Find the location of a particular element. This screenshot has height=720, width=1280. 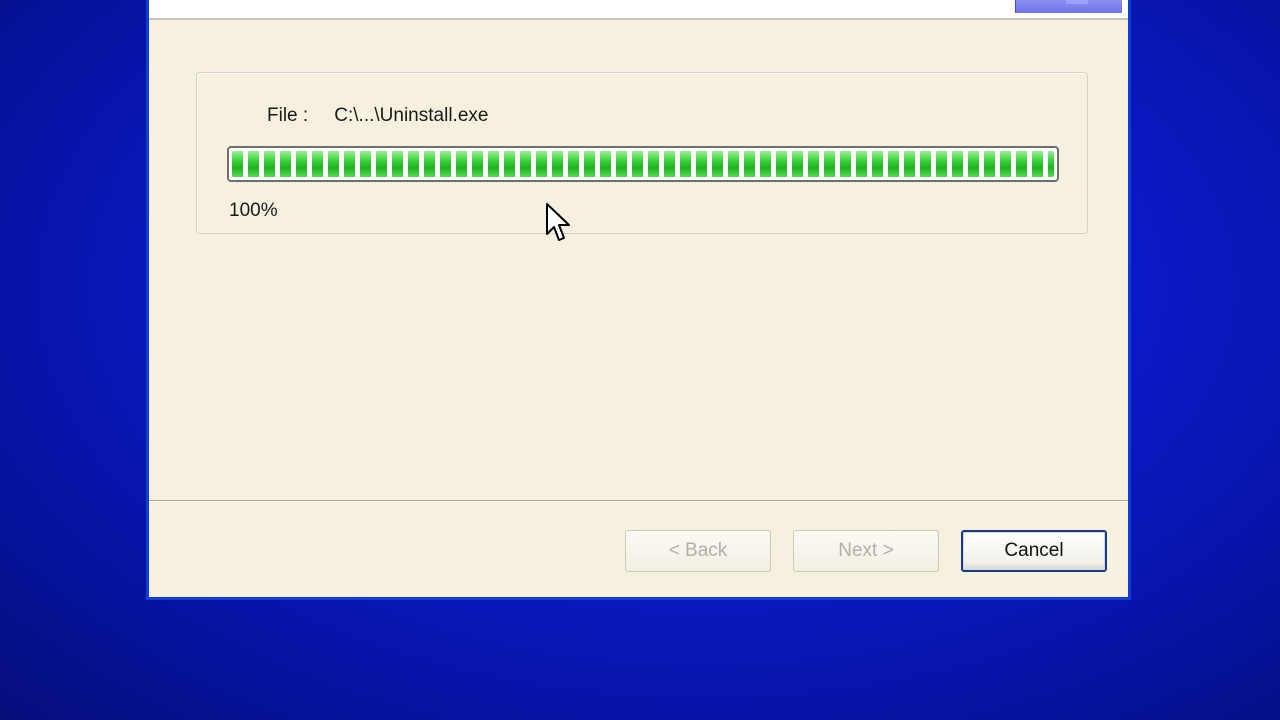

progress-bar is located at coordinates (643, 164).